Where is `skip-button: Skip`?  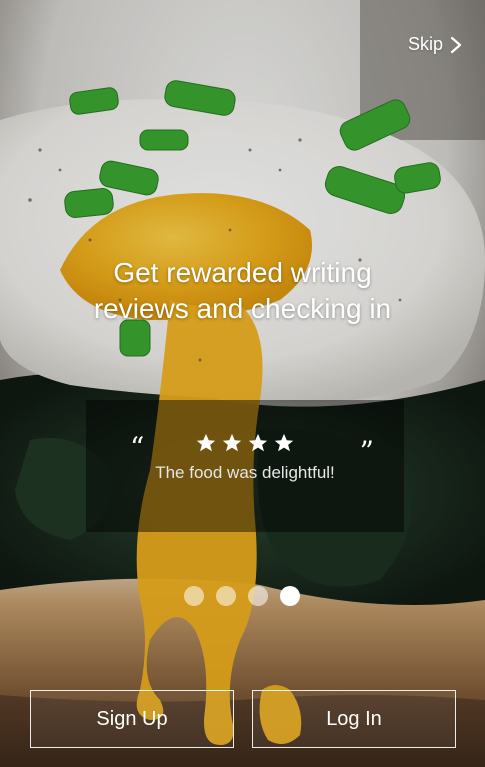
skip-button: Skip is located at coordinates (435, 44).